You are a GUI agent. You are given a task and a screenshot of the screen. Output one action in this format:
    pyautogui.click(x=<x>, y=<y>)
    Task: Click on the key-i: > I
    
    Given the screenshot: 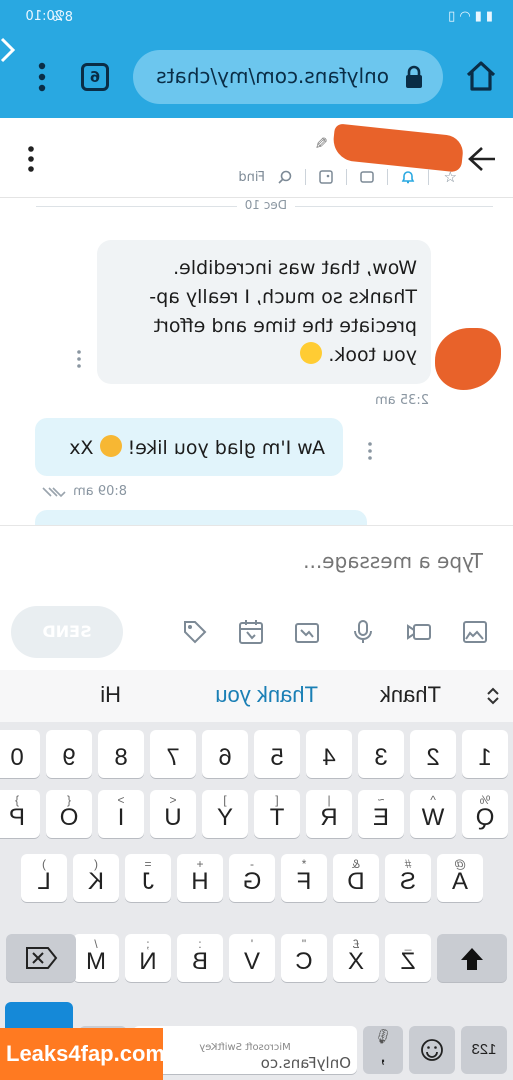 What is the action you would take?
    pyautogui.click(x=121, y=814)
    